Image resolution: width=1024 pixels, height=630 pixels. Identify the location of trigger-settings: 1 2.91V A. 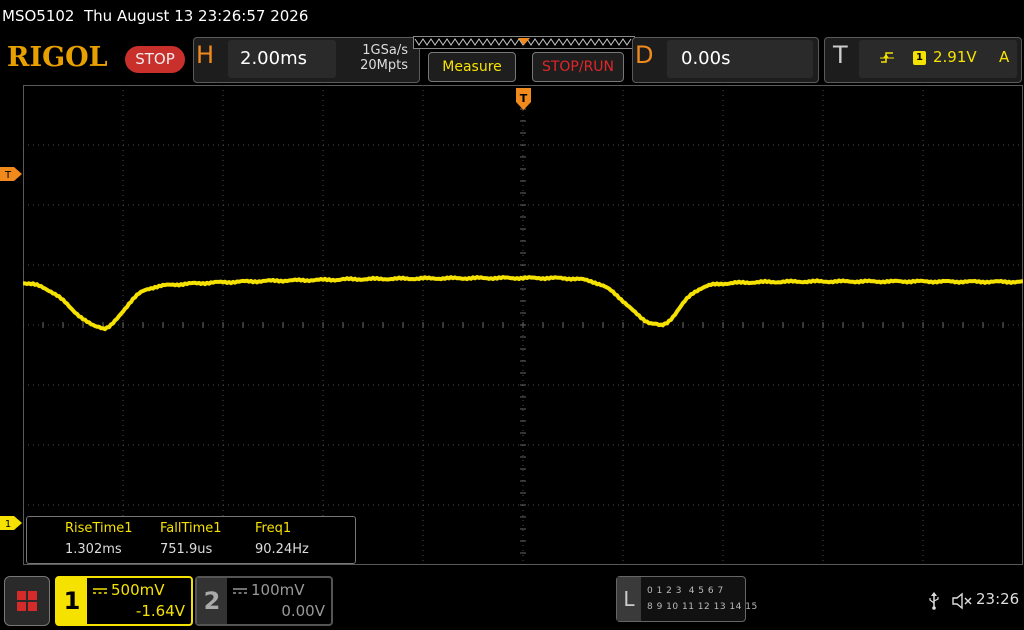
(938, 59).